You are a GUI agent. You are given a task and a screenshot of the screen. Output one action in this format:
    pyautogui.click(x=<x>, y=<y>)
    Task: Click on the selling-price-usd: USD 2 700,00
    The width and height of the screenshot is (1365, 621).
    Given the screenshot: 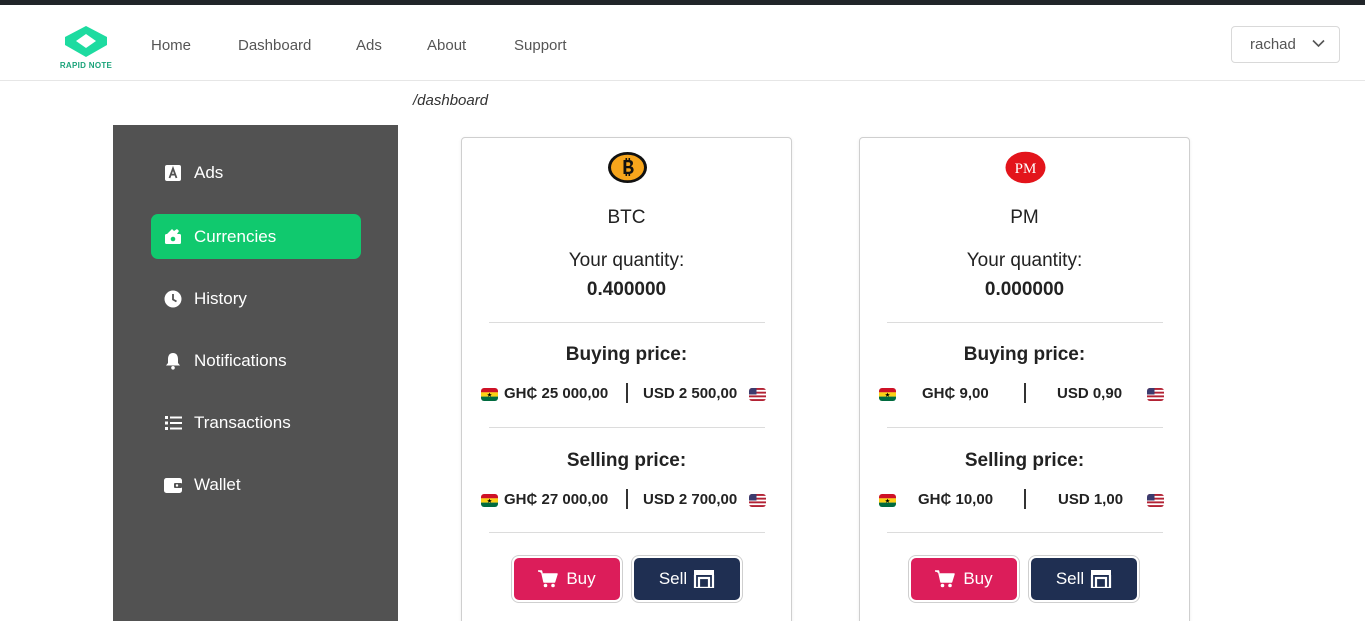 What is the action you would take?
    pyautogui.click(x=690, y=499)
    